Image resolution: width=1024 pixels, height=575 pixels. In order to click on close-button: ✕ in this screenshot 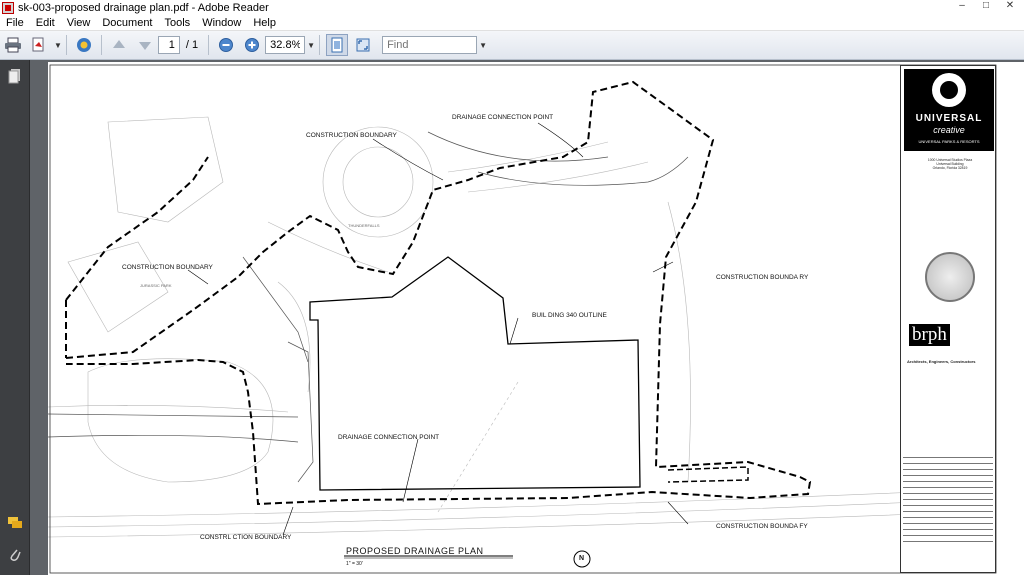, I will do `click(1010, 6)`.